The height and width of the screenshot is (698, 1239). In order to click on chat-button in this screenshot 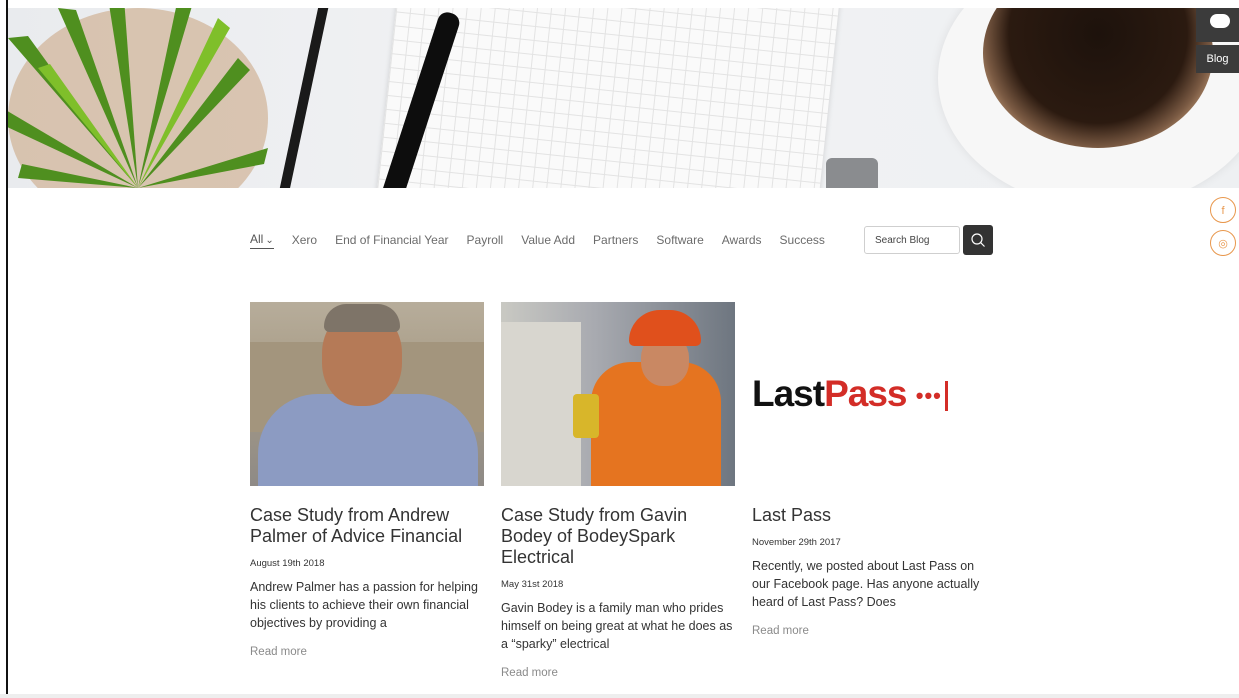, I will do `click(1217, 25)`.